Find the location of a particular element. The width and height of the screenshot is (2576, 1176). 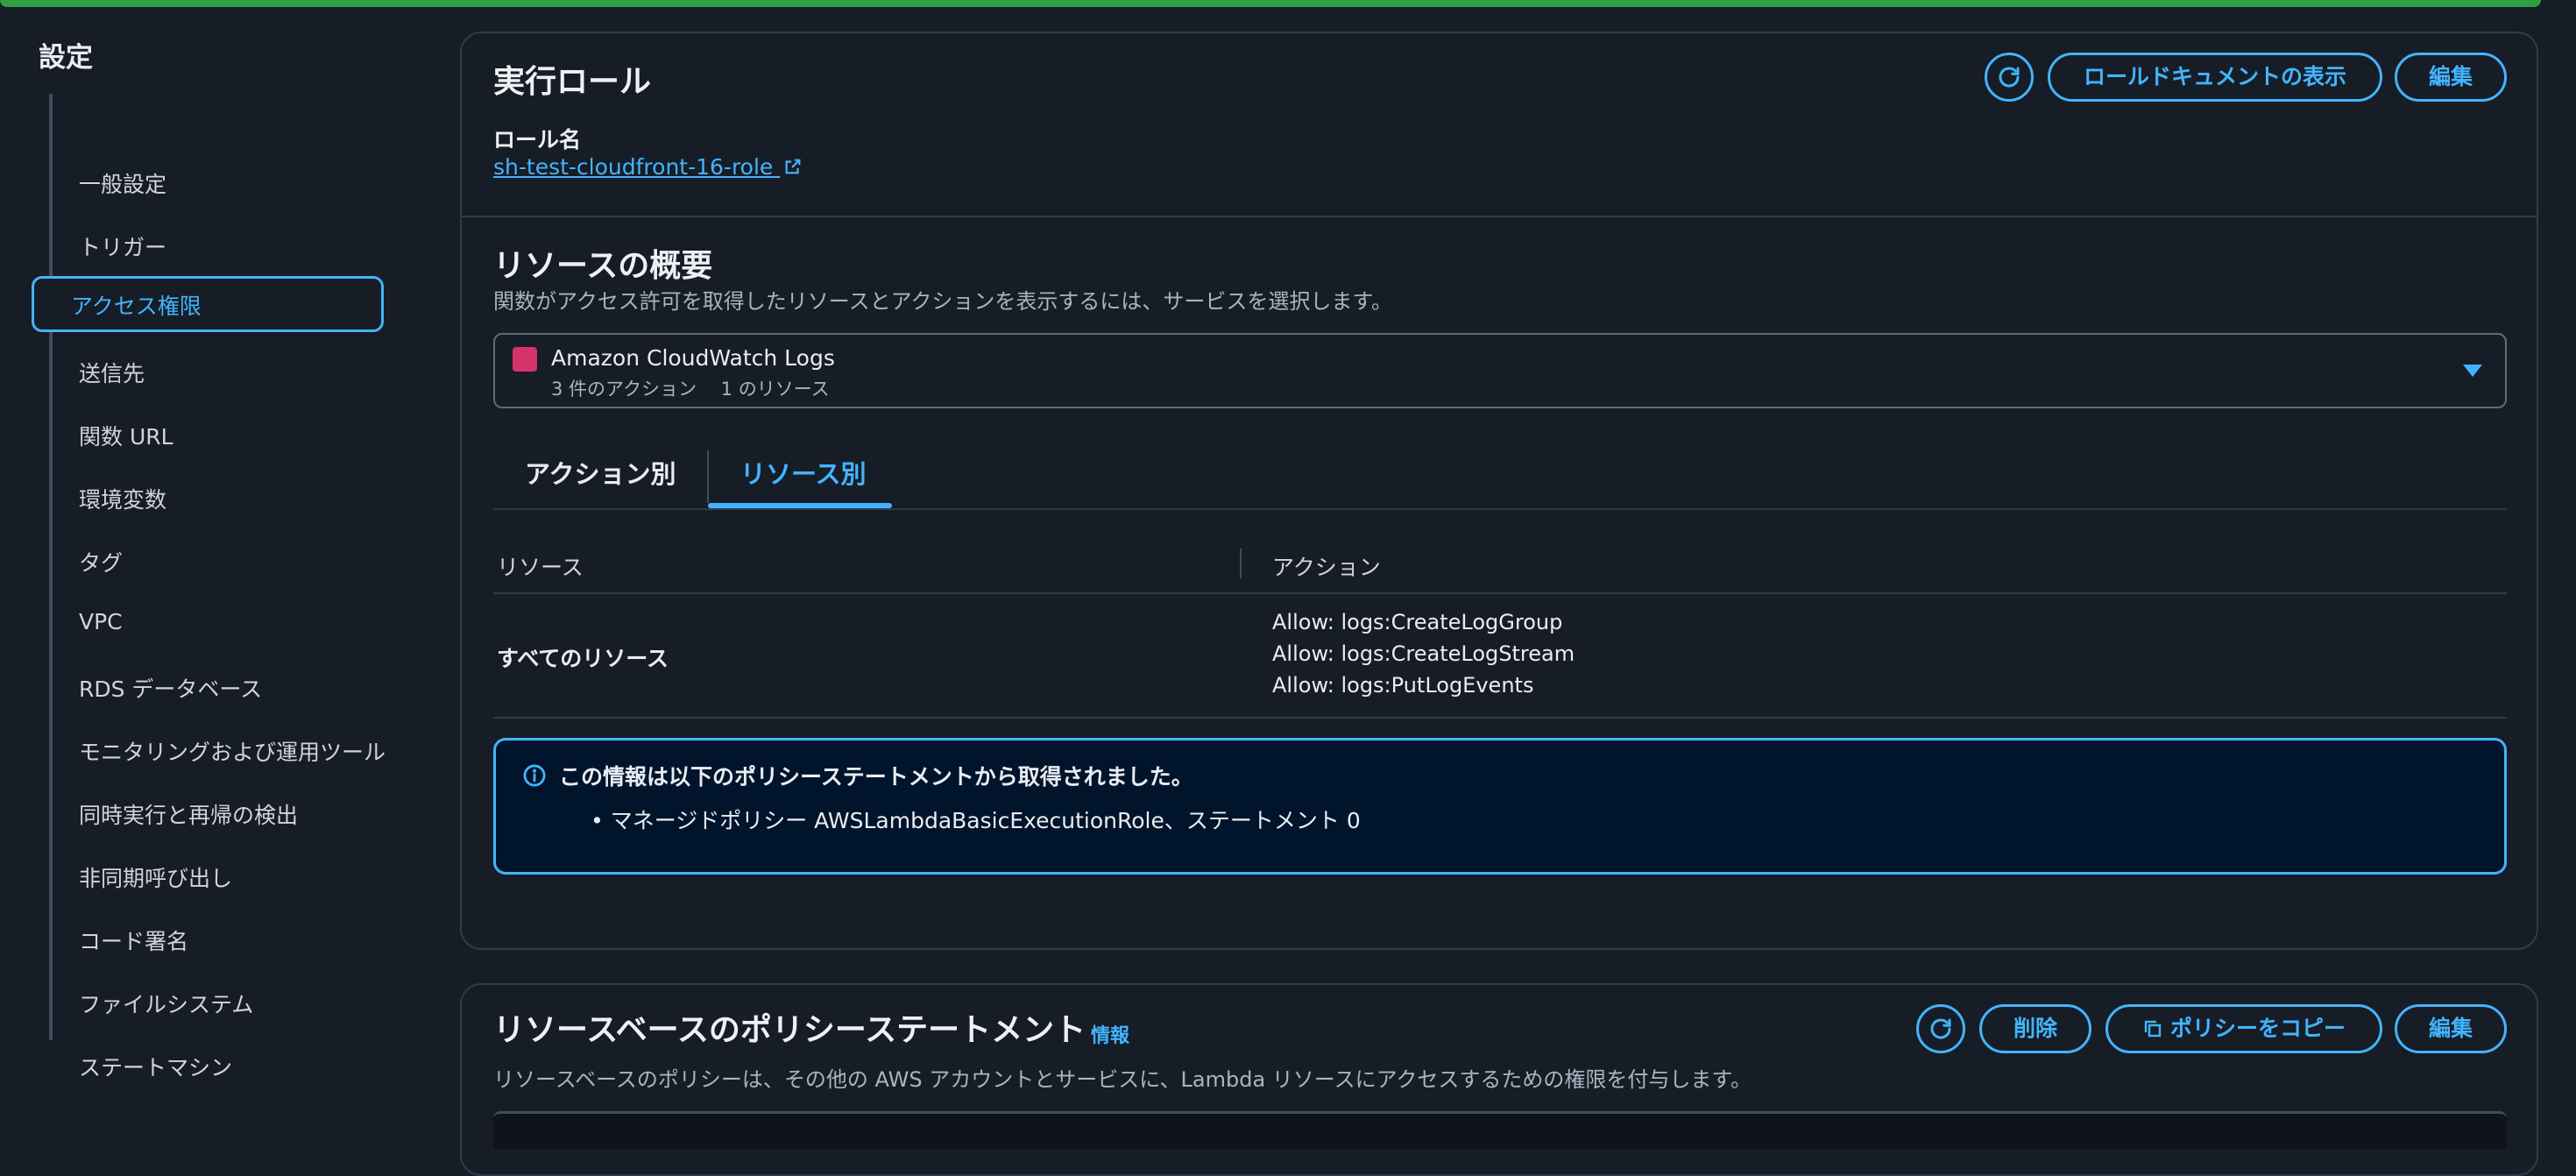

service-select: Amazon CloudWatch Logs 3 件のアクション 1 のリソース is located at coordinates (1500, 371).